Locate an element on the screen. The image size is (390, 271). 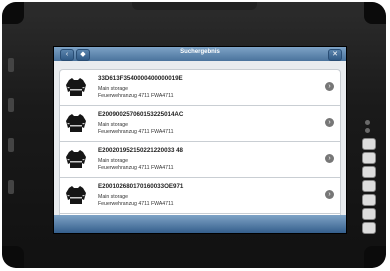
title-bar: ‹ ◆ Suchergebnis ✕ is located at coordinates (200, 54).